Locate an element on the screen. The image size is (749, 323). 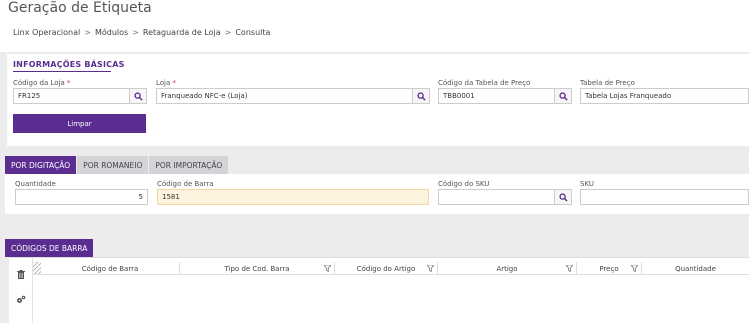
section-title-underline is located at coordinates (62, 71).